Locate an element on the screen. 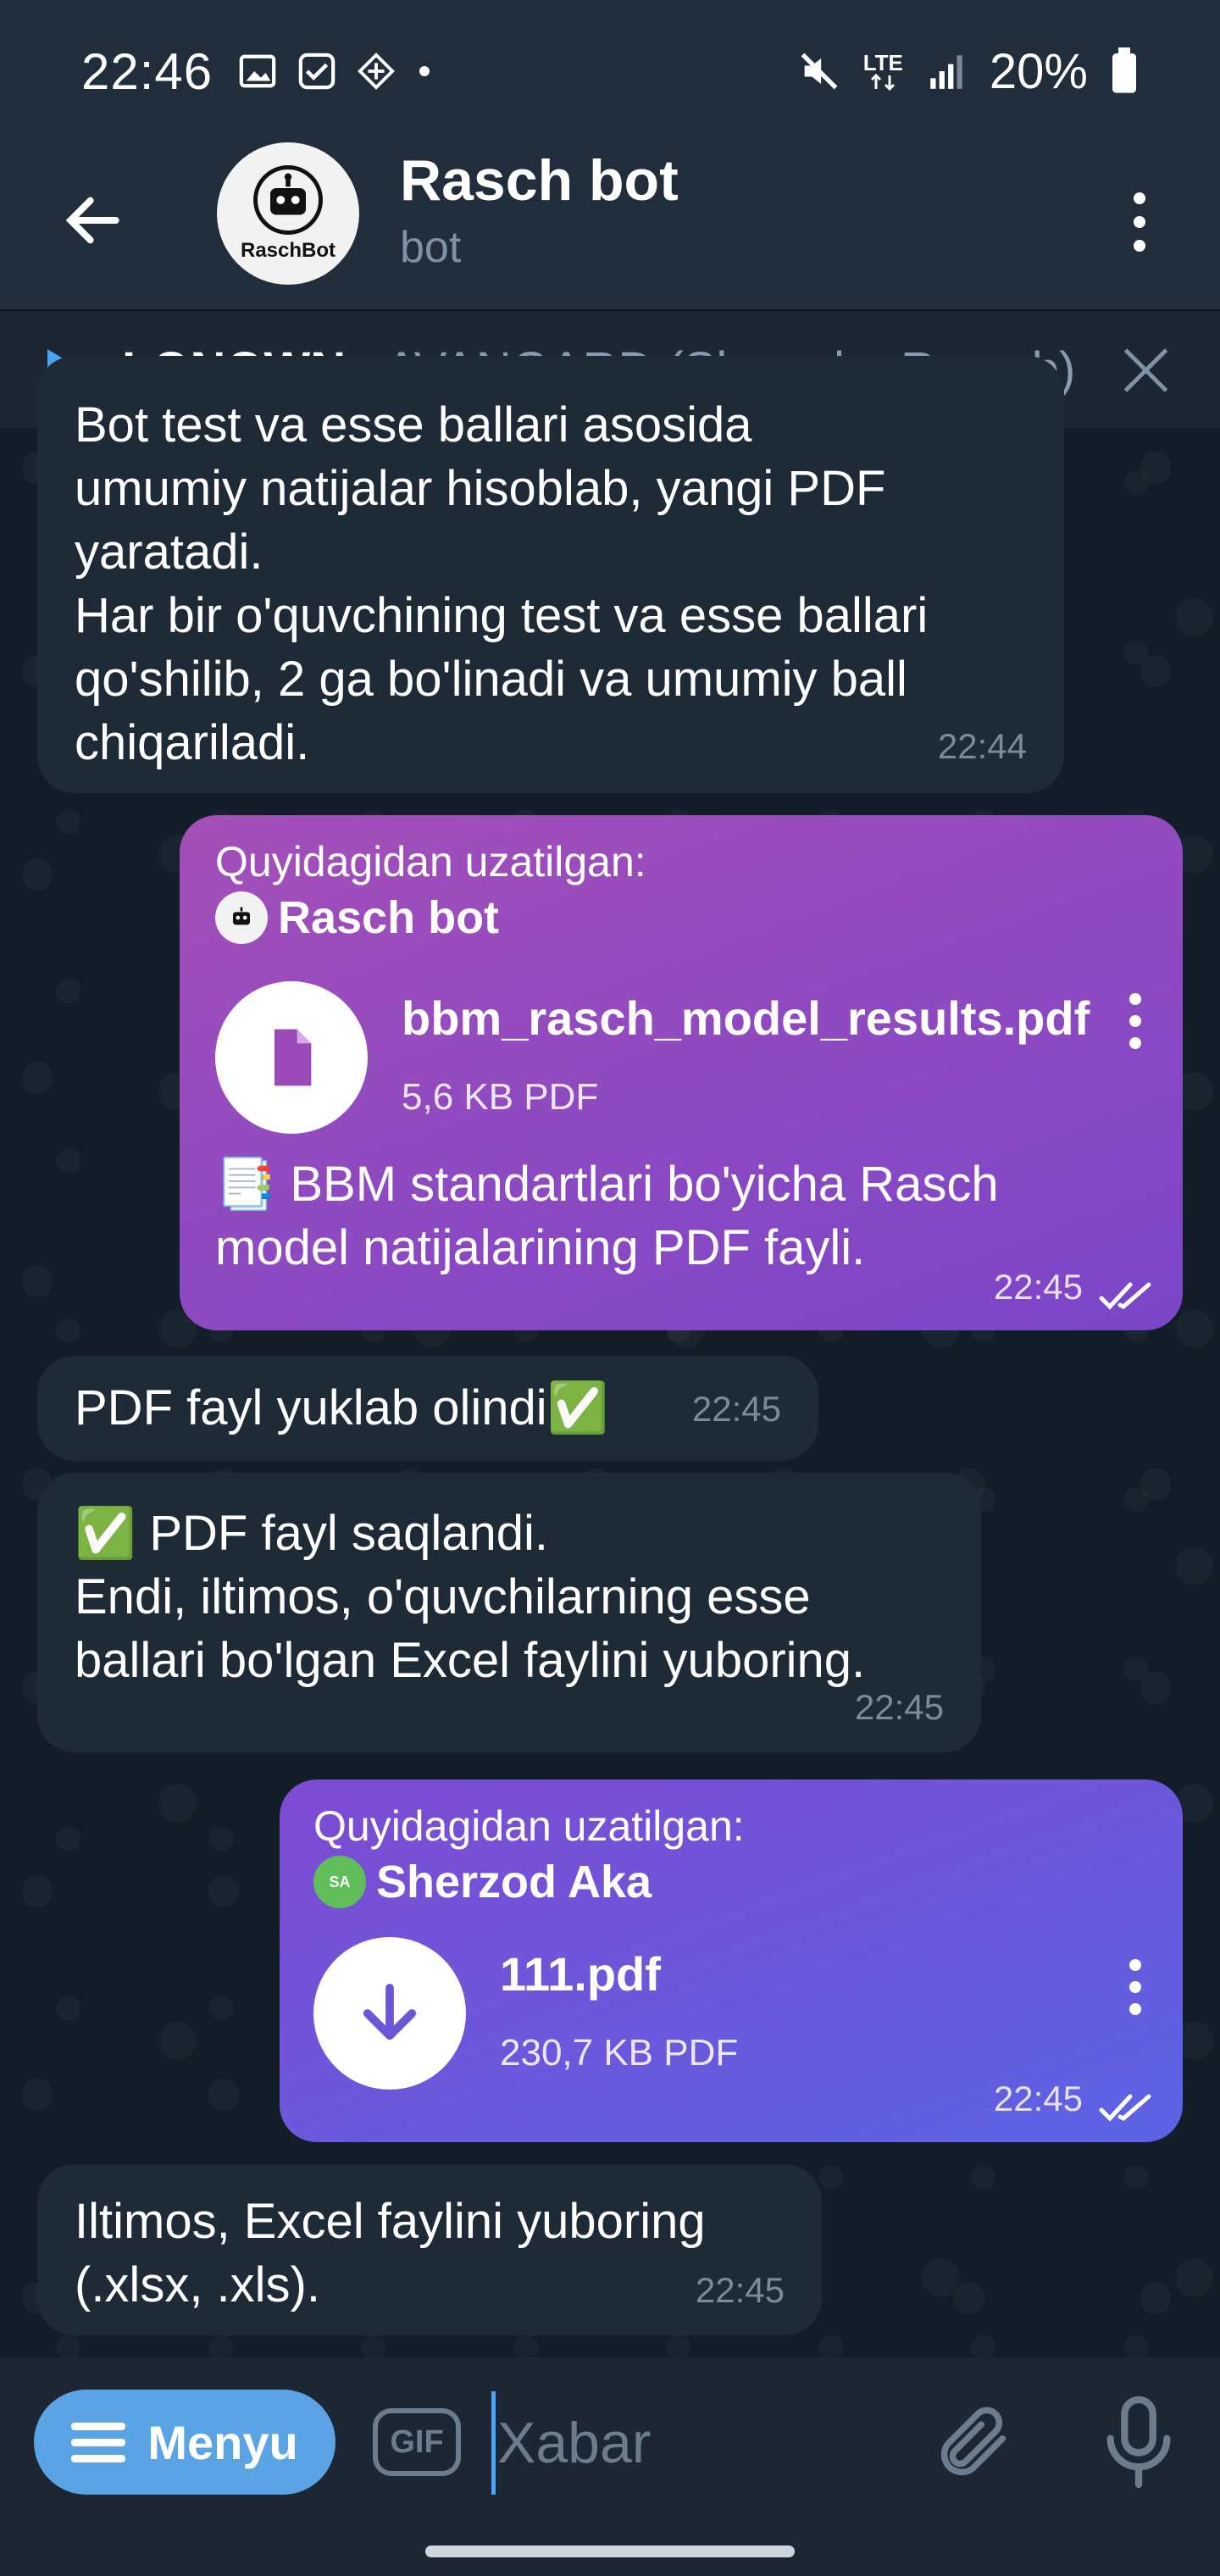  forward-avatar is located at coordinates (241, 917).